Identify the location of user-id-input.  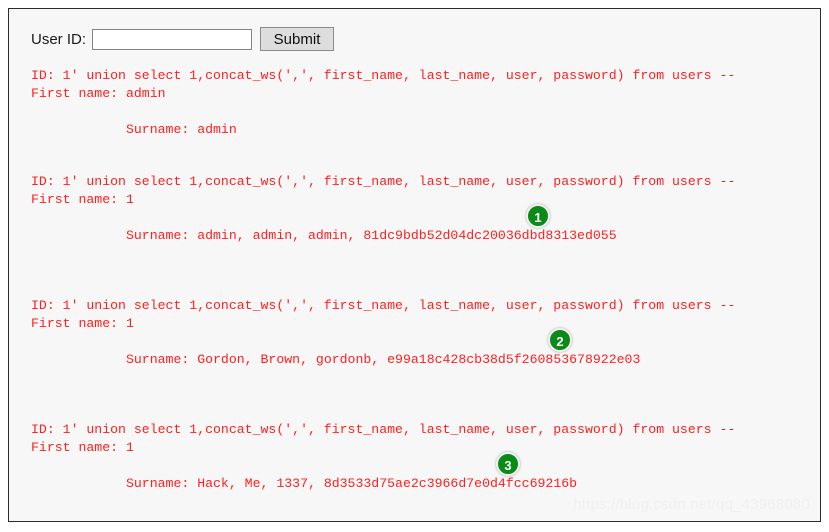
(172, 39).